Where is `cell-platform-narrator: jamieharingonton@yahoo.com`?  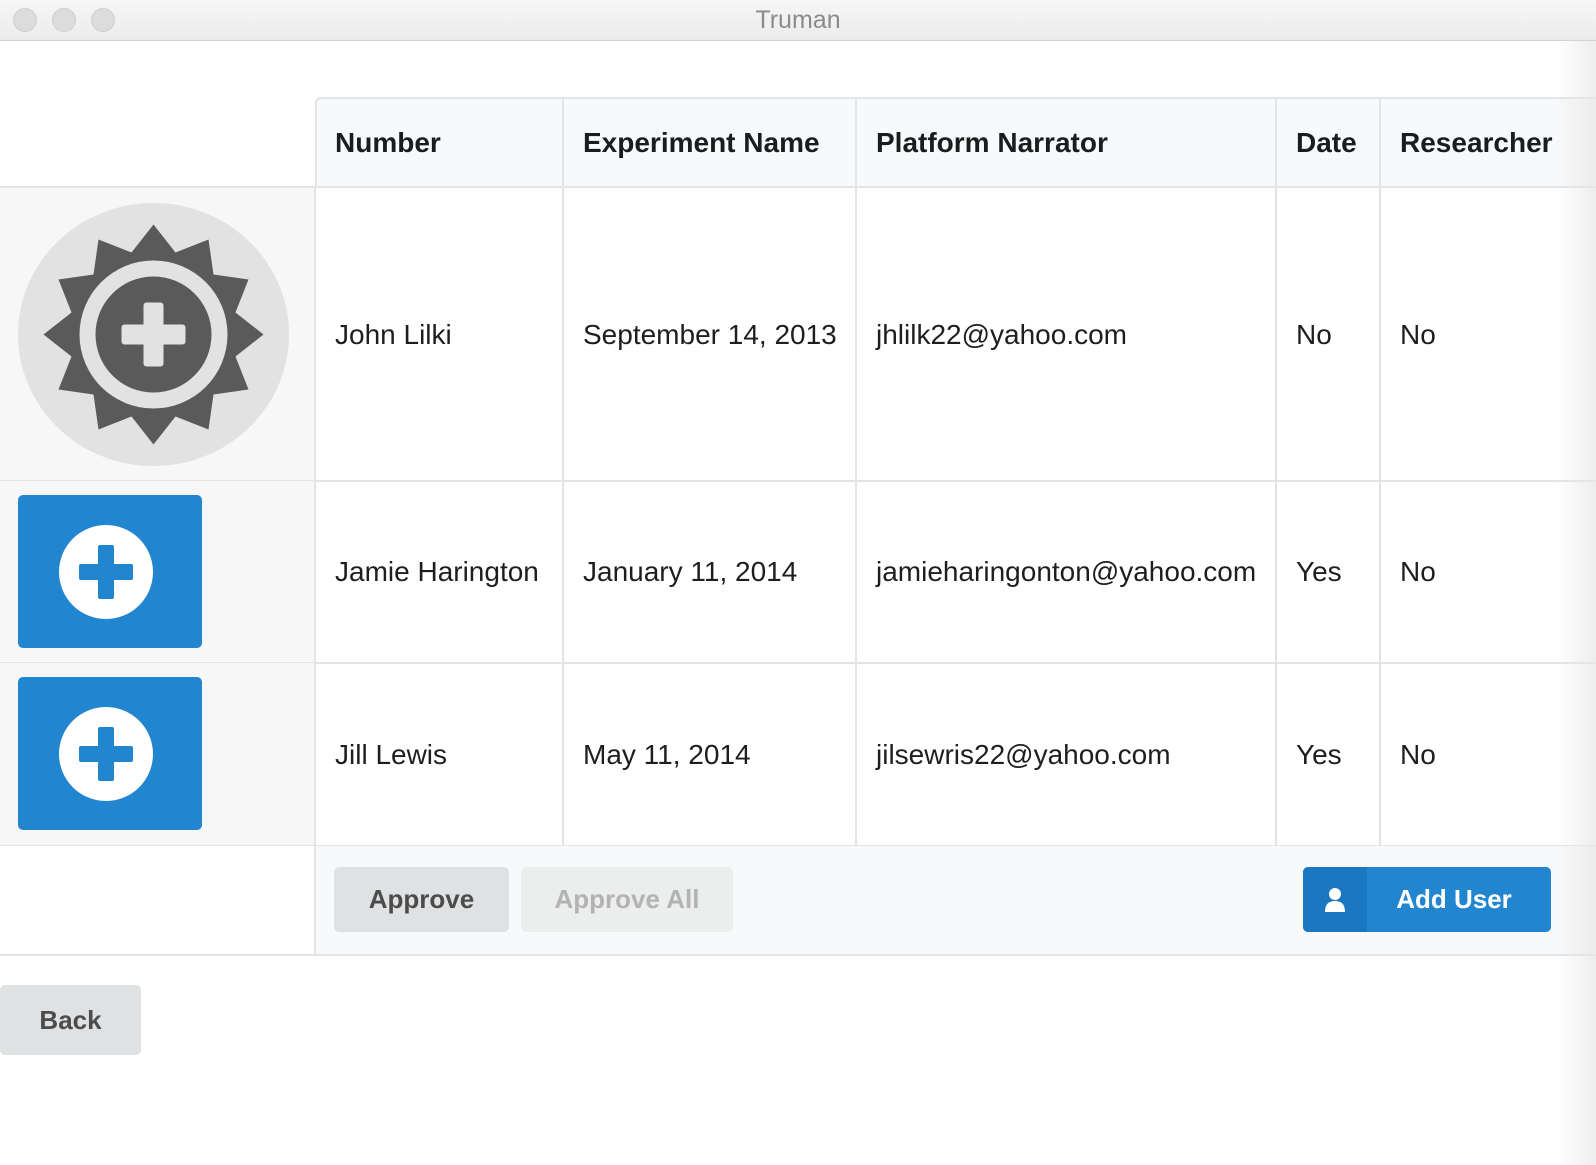 cell-platform-narrator: jamieharingonton@yahoo.com is located at coordinates (1067, 572).